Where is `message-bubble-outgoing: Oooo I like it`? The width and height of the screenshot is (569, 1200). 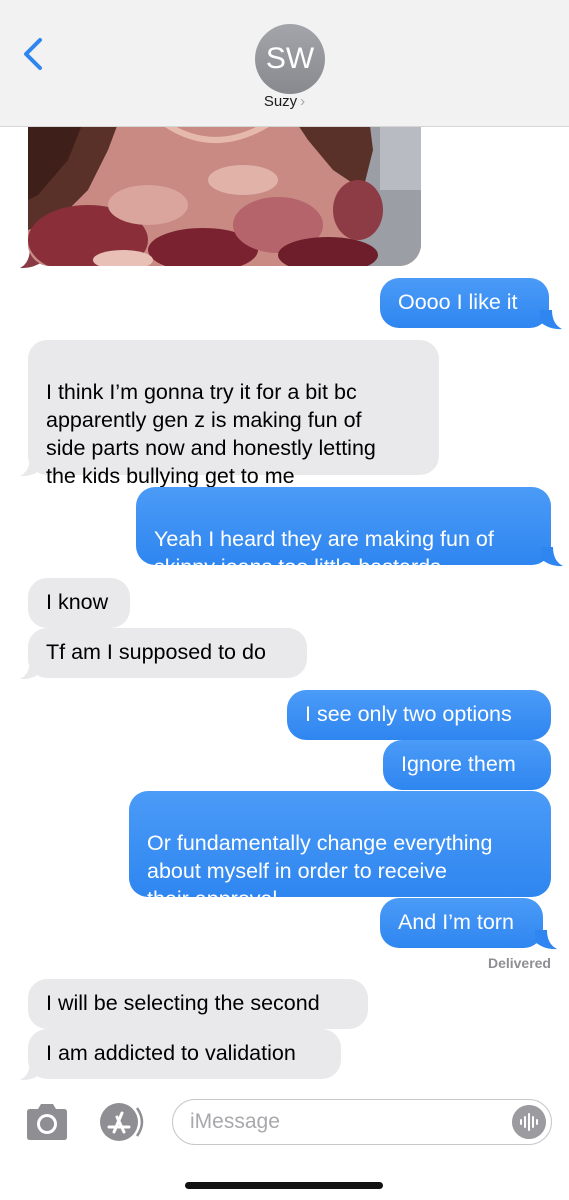 message-bubble-outgoing: Oooo I like it is located at coordinates (464, 303).